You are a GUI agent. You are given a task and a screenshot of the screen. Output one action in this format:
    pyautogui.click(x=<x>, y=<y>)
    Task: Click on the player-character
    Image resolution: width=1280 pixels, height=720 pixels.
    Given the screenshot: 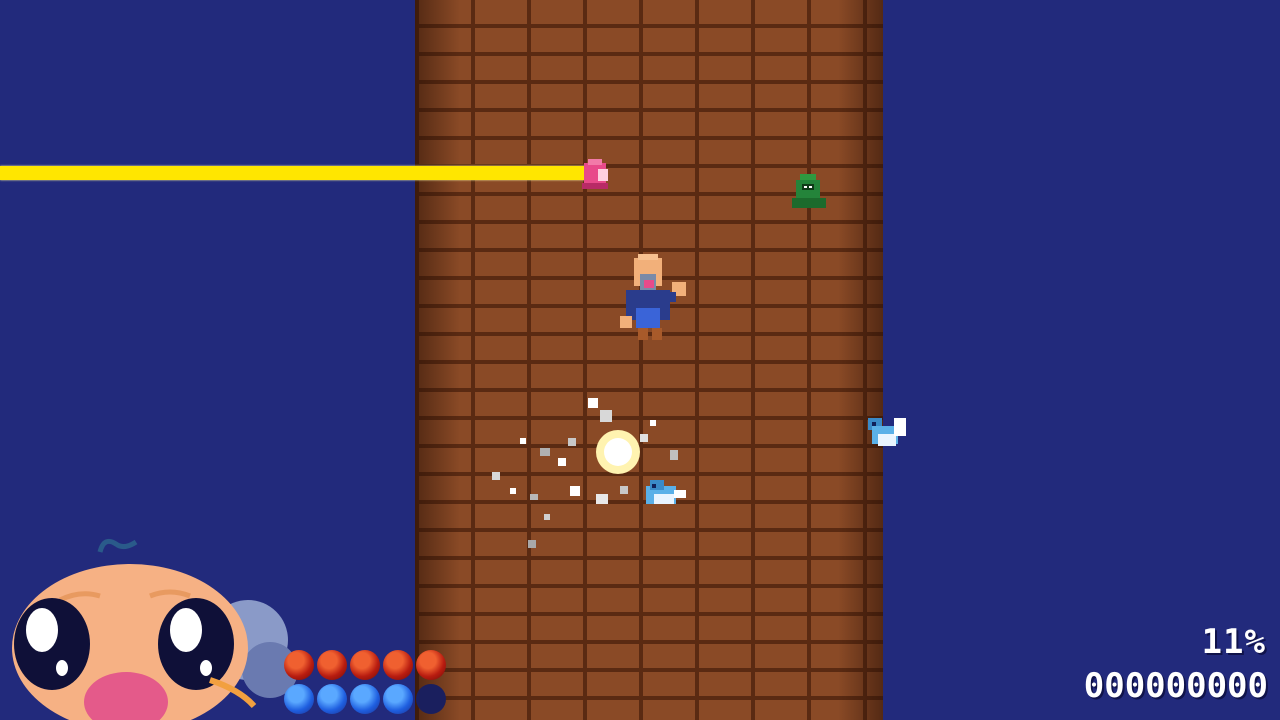 What is the action you would take?
    pyautogui.click(x=653, y=297)
    